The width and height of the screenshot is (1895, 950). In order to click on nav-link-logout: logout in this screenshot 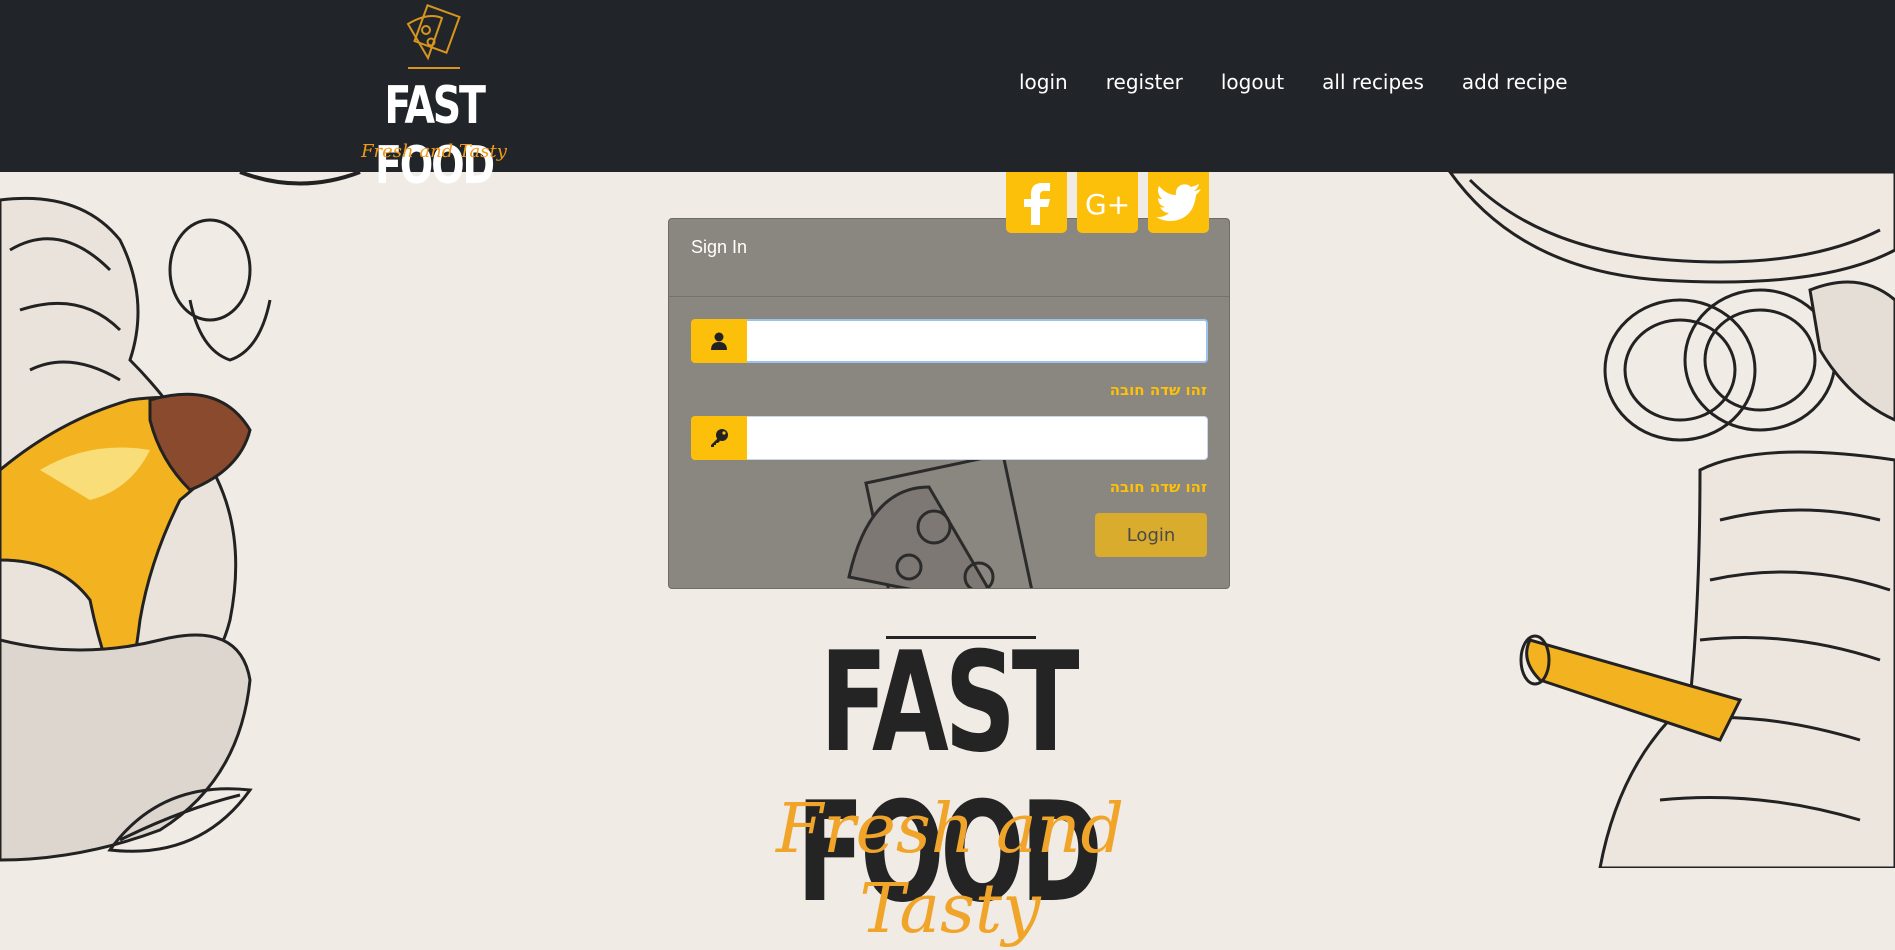, I will do `click(1252, 86)`.